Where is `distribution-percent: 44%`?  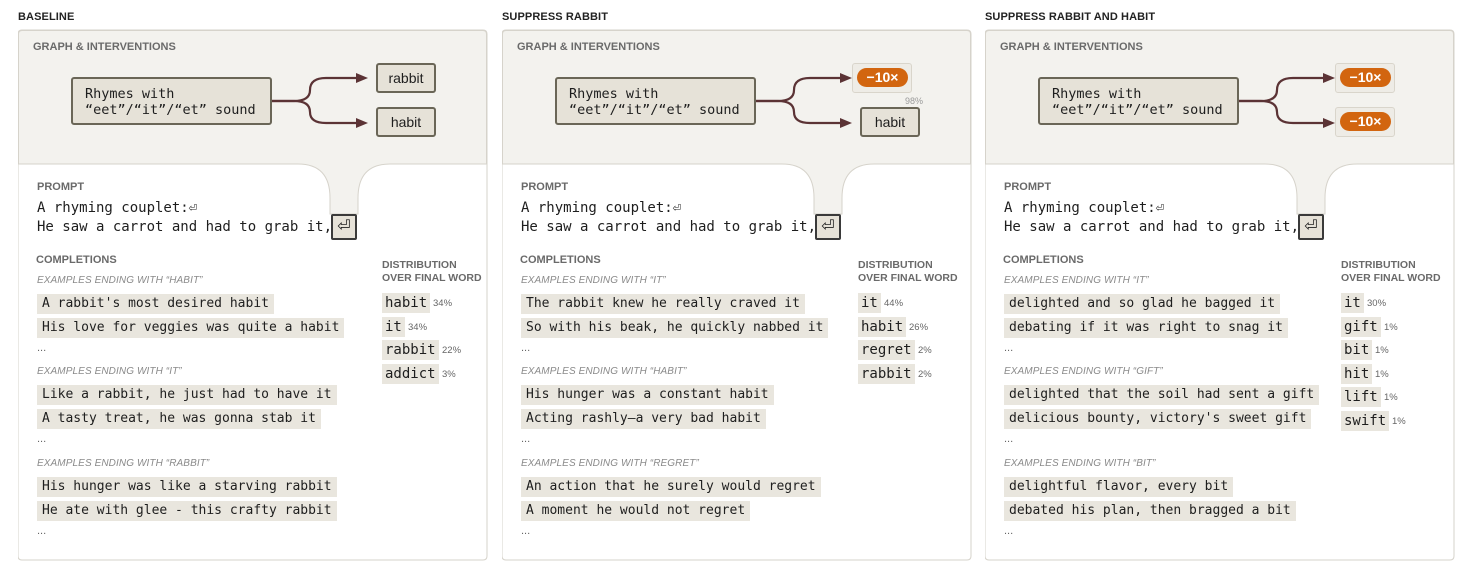 distribution-percent: 44% is located at coordinates (894, 303).